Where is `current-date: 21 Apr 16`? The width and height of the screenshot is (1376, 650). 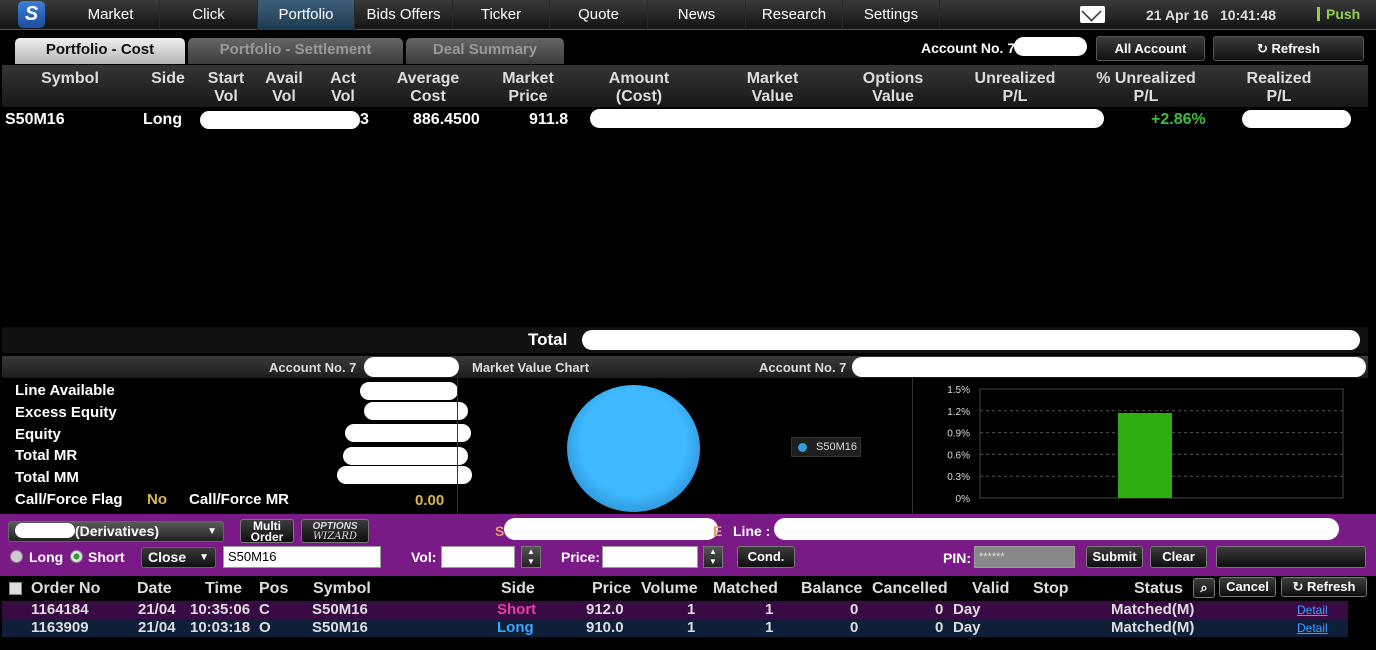
current-date: 21 Apr 16 is located at coordinates (1177, 15).